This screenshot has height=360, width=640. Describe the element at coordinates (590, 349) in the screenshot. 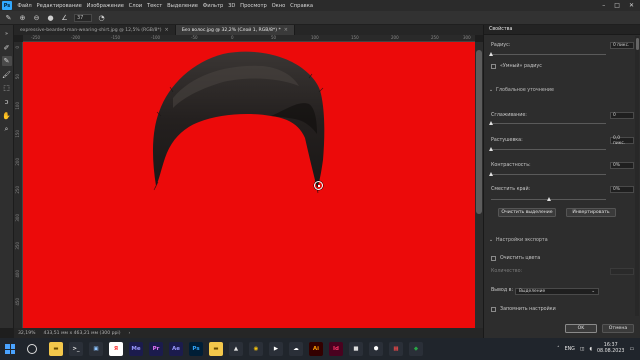

I see `volume-icon: ◖` at that location.